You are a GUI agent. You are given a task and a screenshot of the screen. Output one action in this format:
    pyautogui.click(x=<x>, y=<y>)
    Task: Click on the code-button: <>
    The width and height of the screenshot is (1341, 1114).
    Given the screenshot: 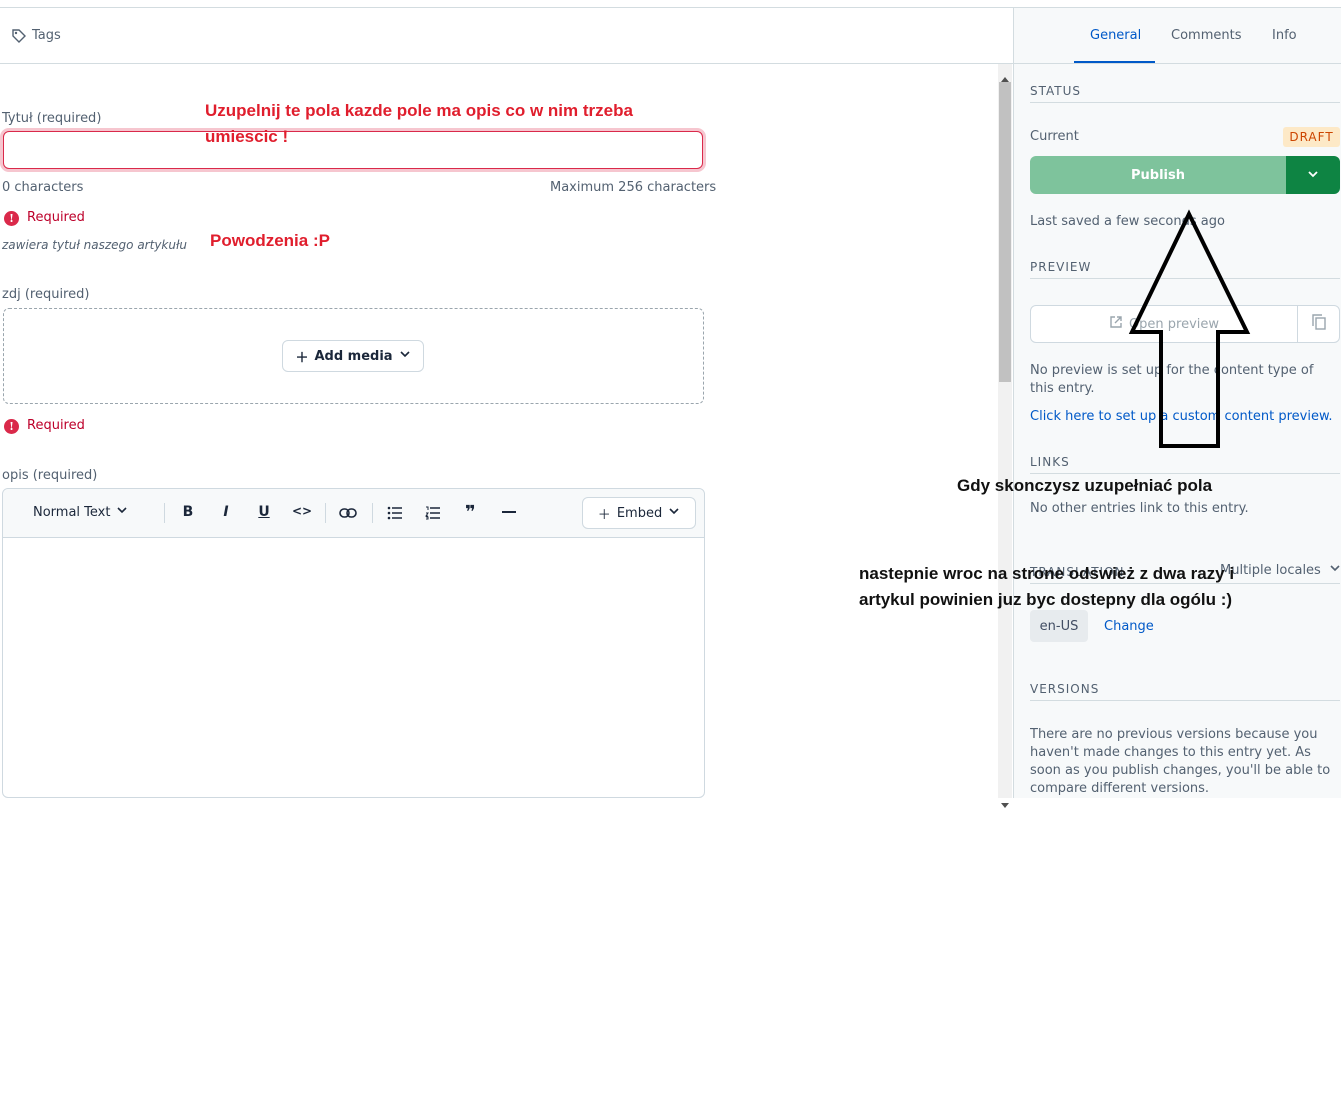 What is the action you would take?
    pyautogui.click(x=302, y=511)
    